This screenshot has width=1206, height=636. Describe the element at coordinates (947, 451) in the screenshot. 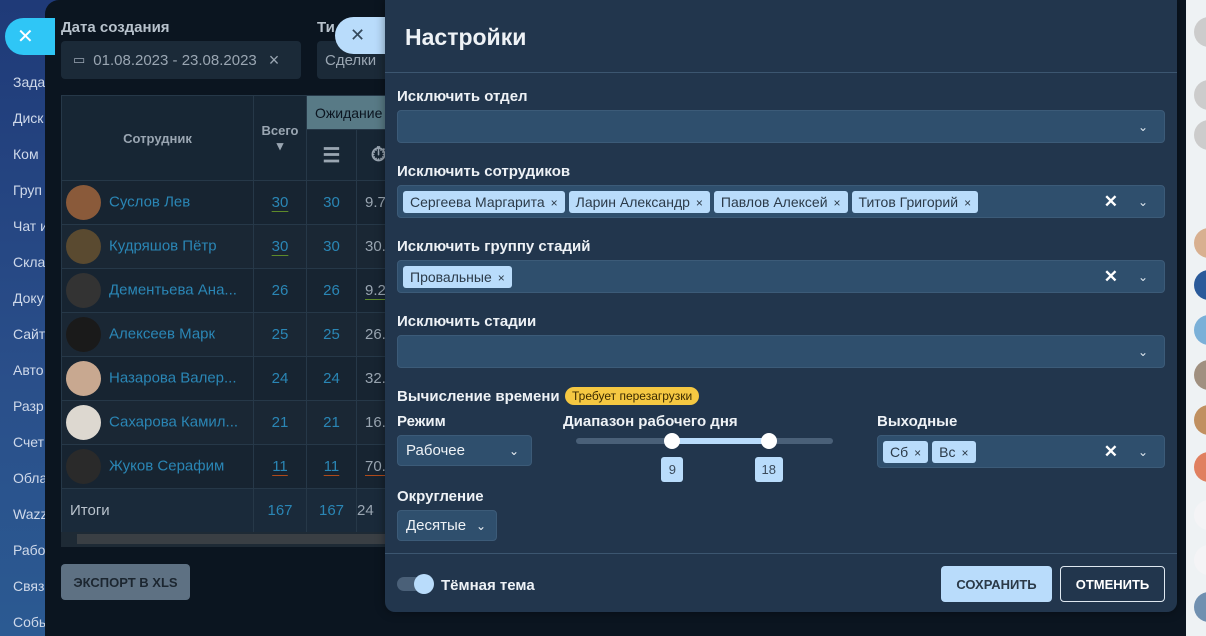

I see `chip-label: Вс` at that location.